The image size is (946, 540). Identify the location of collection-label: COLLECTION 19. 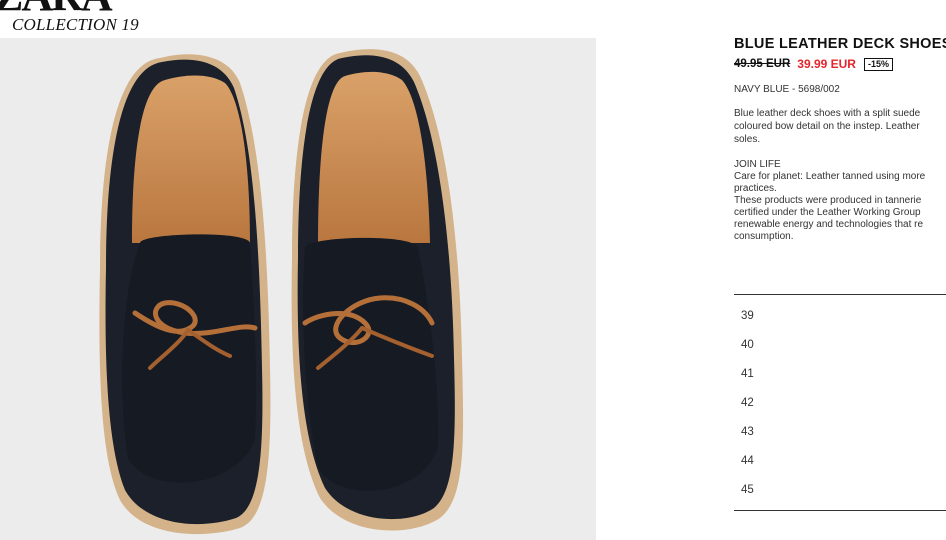
(75, 24).